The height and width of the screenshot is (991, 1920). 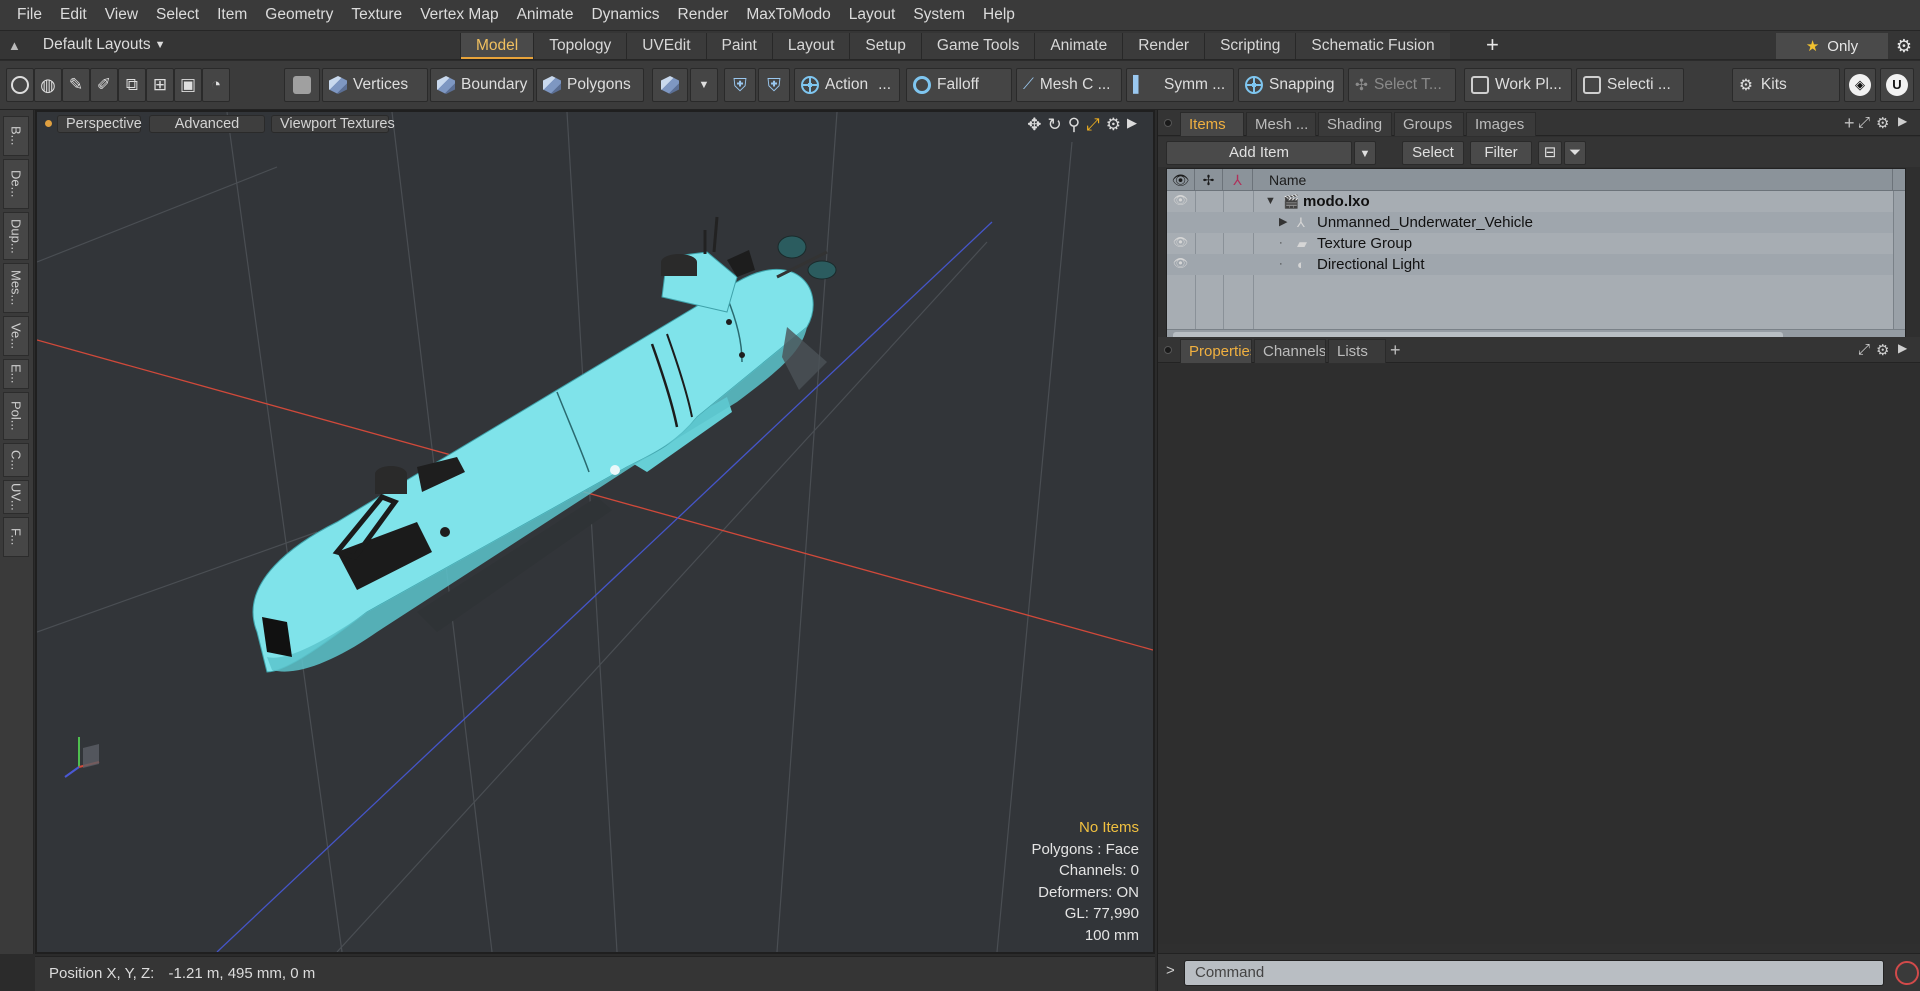 I want to click on menu-view: View, so click(x=121, y=15).